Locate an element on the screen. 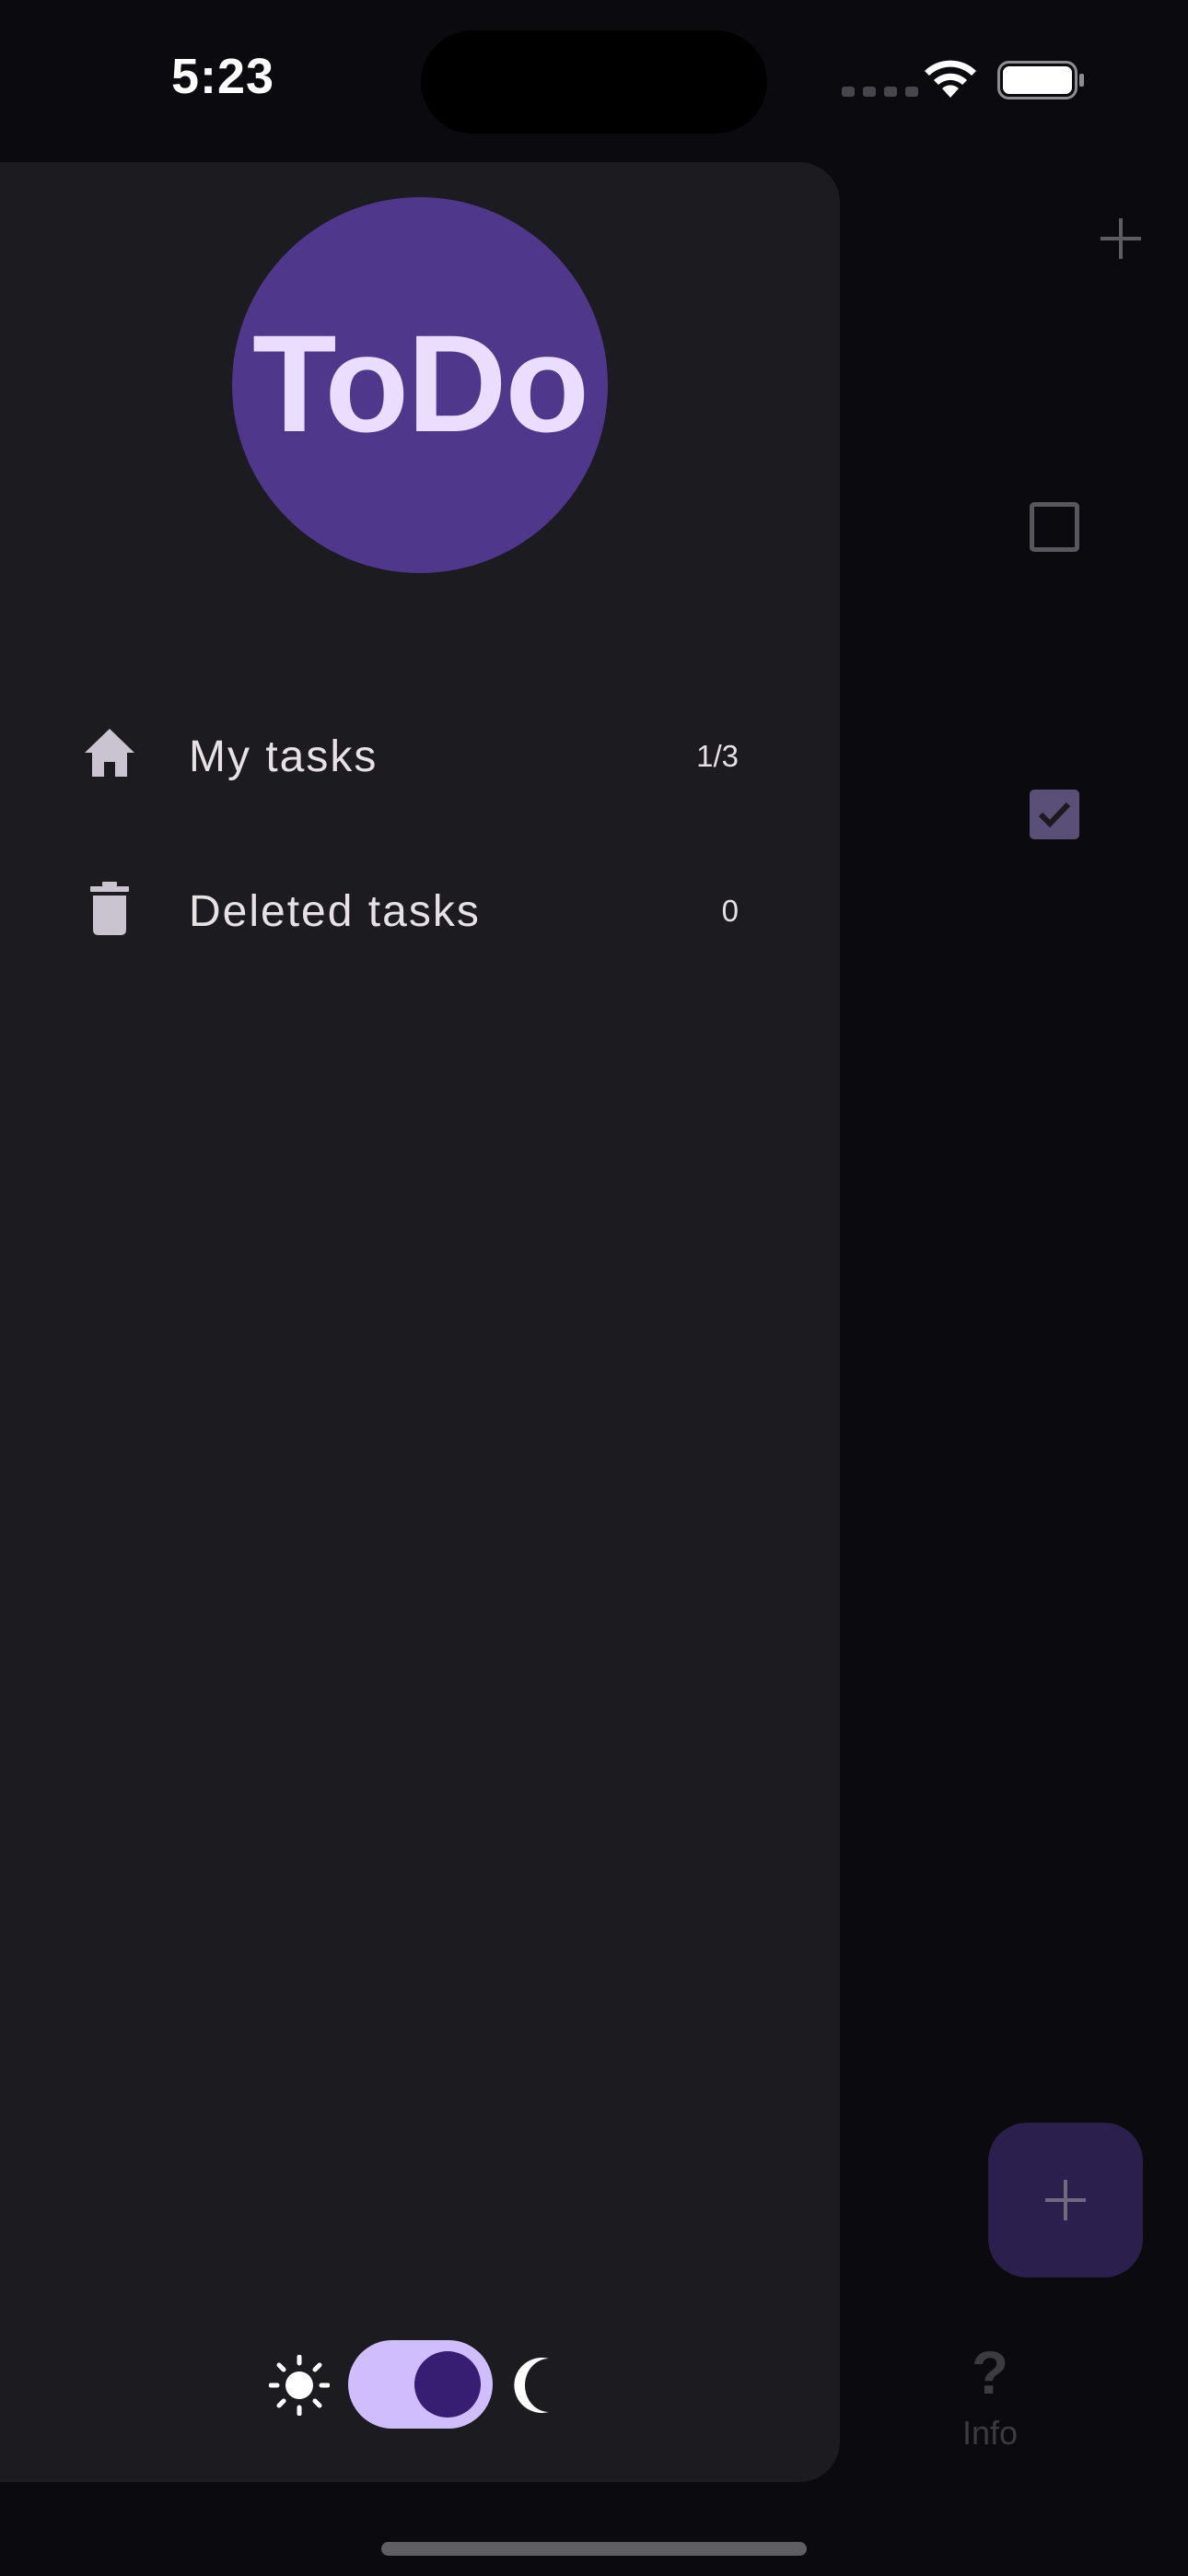  plus-icon is located at coordinates (1065, 2200).